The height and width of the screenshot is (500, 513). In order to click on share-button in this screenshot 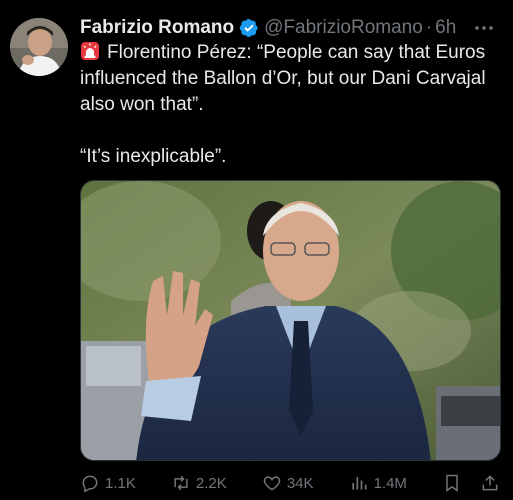, I will do `click(490, 483)`.